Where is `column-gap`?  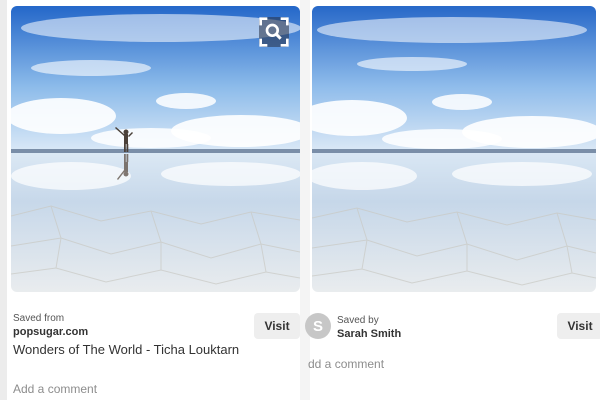 column-gap is located at coordinates (305, 200).